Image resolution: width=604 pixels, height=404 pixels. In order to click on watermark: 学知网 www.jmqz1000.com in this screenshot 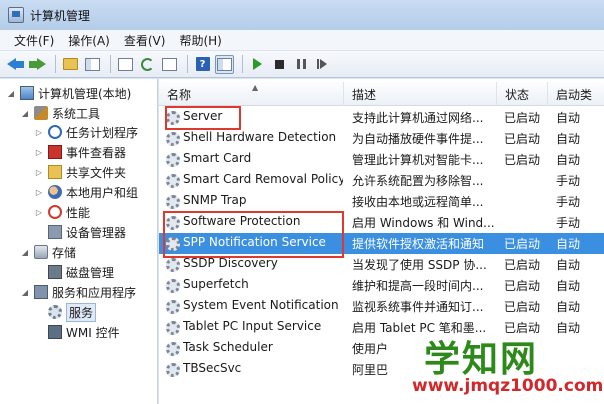, I will do `click(507, 366)`.